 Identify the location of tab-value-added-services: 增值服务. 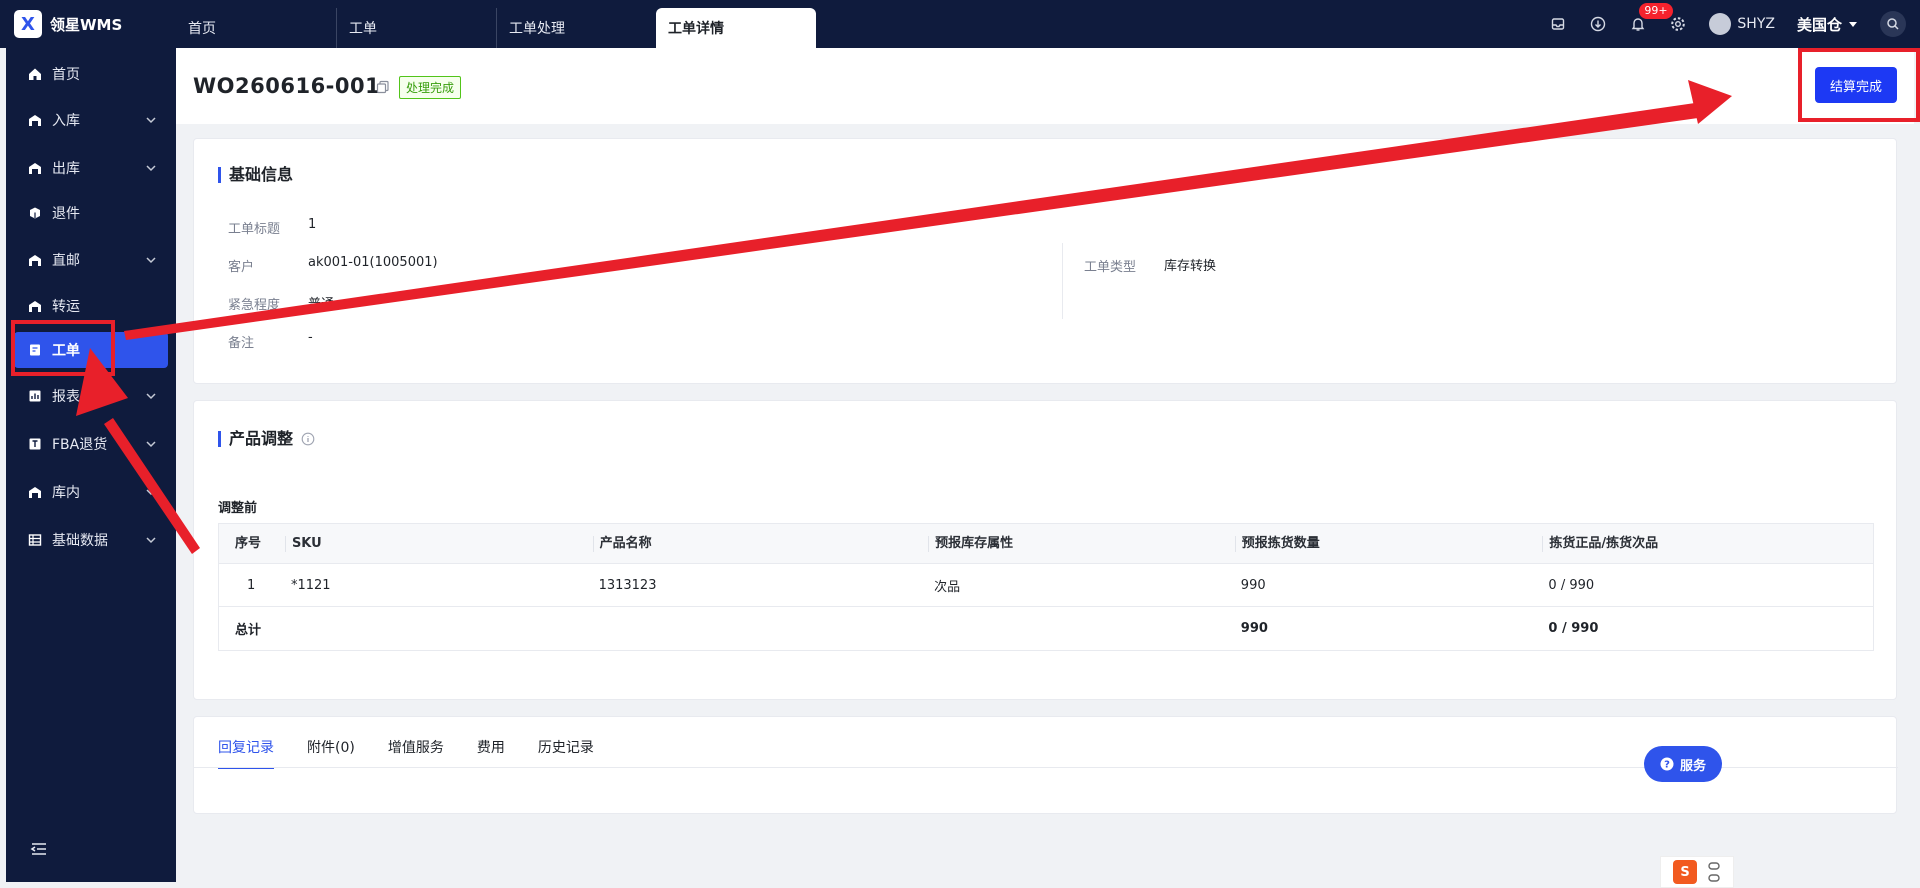
(416, 753).